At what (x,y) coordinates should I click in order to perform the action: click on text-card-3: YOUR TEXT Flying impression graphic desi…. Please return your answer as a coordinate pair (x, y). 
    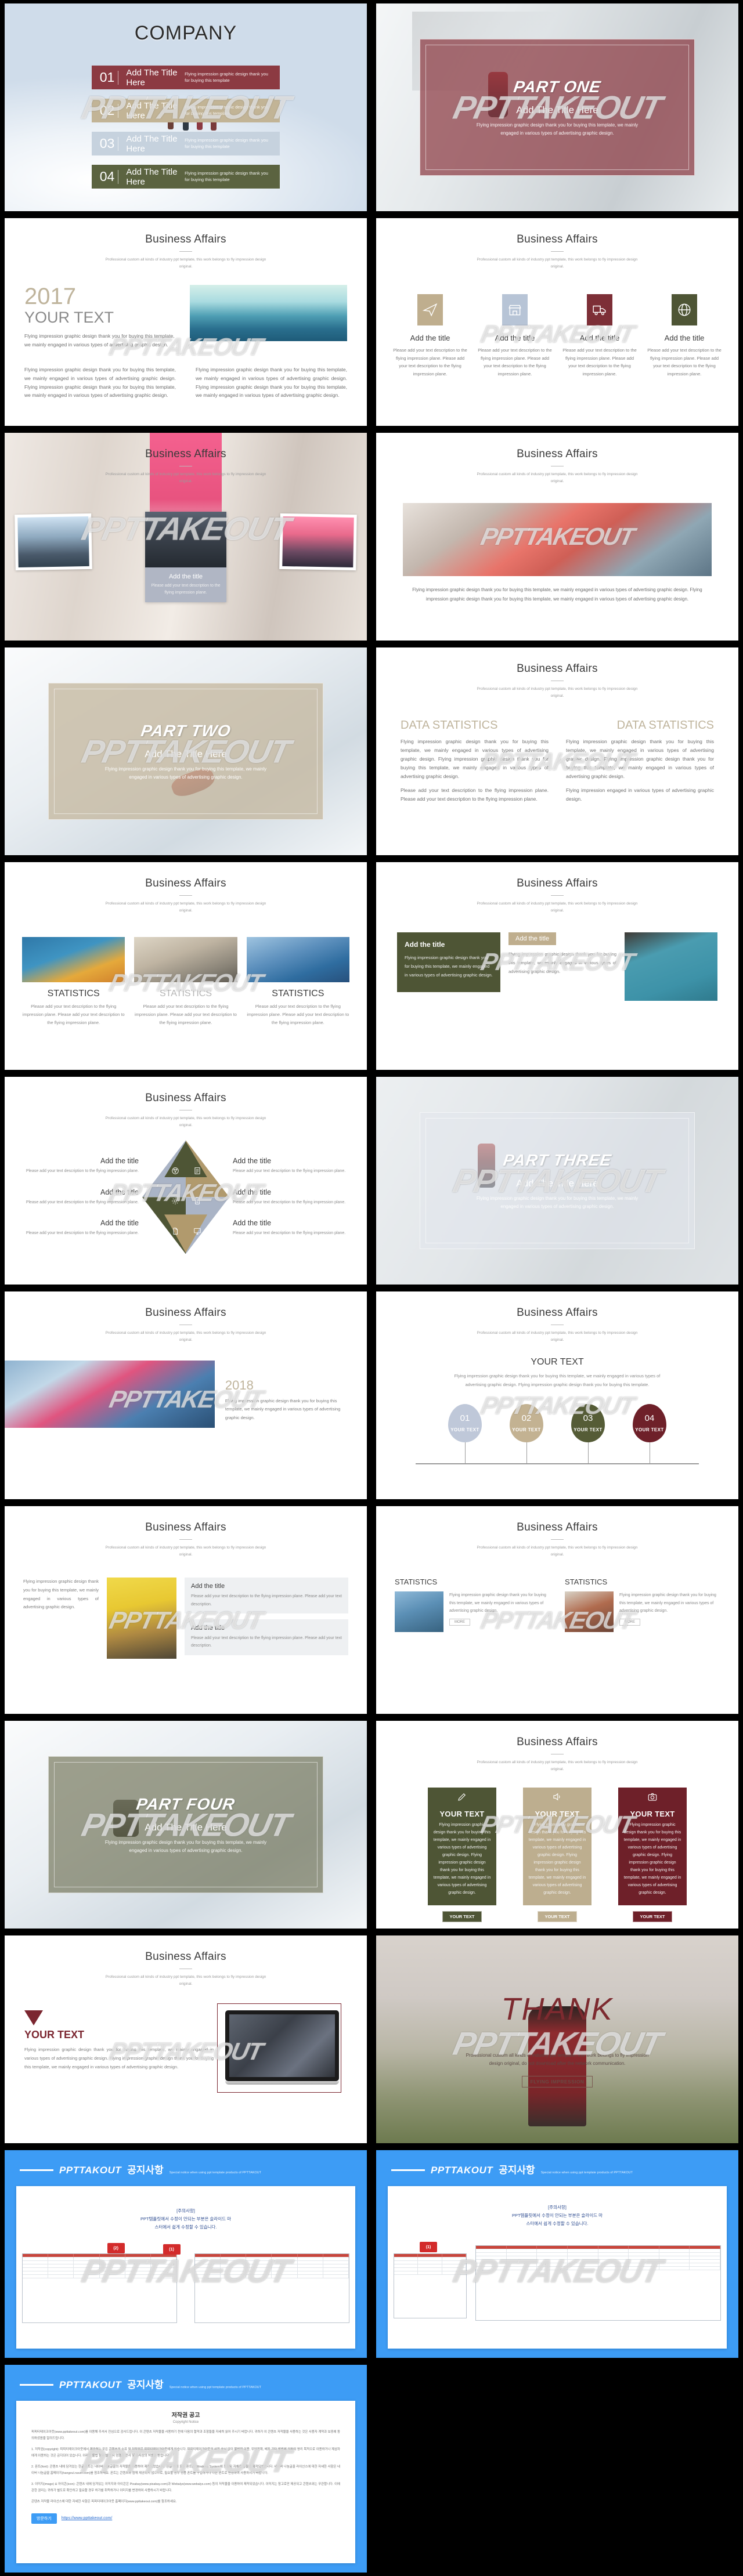
    Looking at the image, I should click on (652, 1855).